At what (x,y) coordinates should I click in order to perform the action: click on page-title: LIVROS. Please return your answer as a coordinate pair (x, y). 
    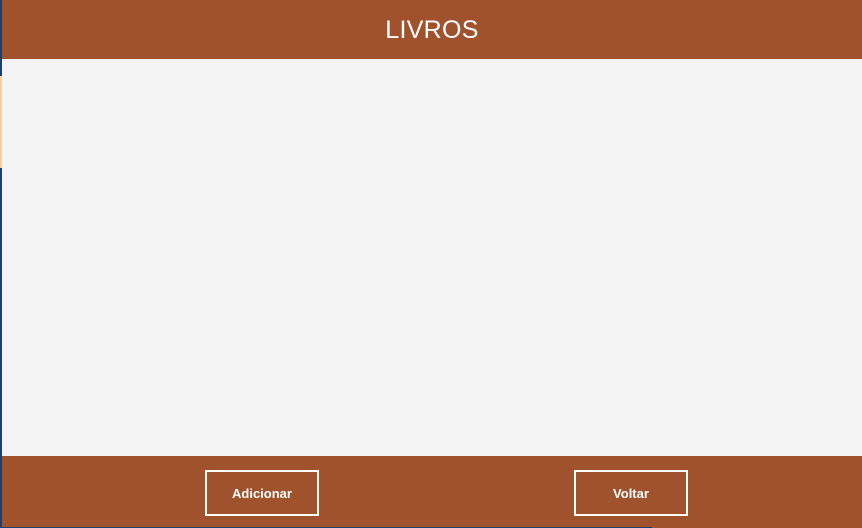
    Looking at the image, I should click on (432, 29).